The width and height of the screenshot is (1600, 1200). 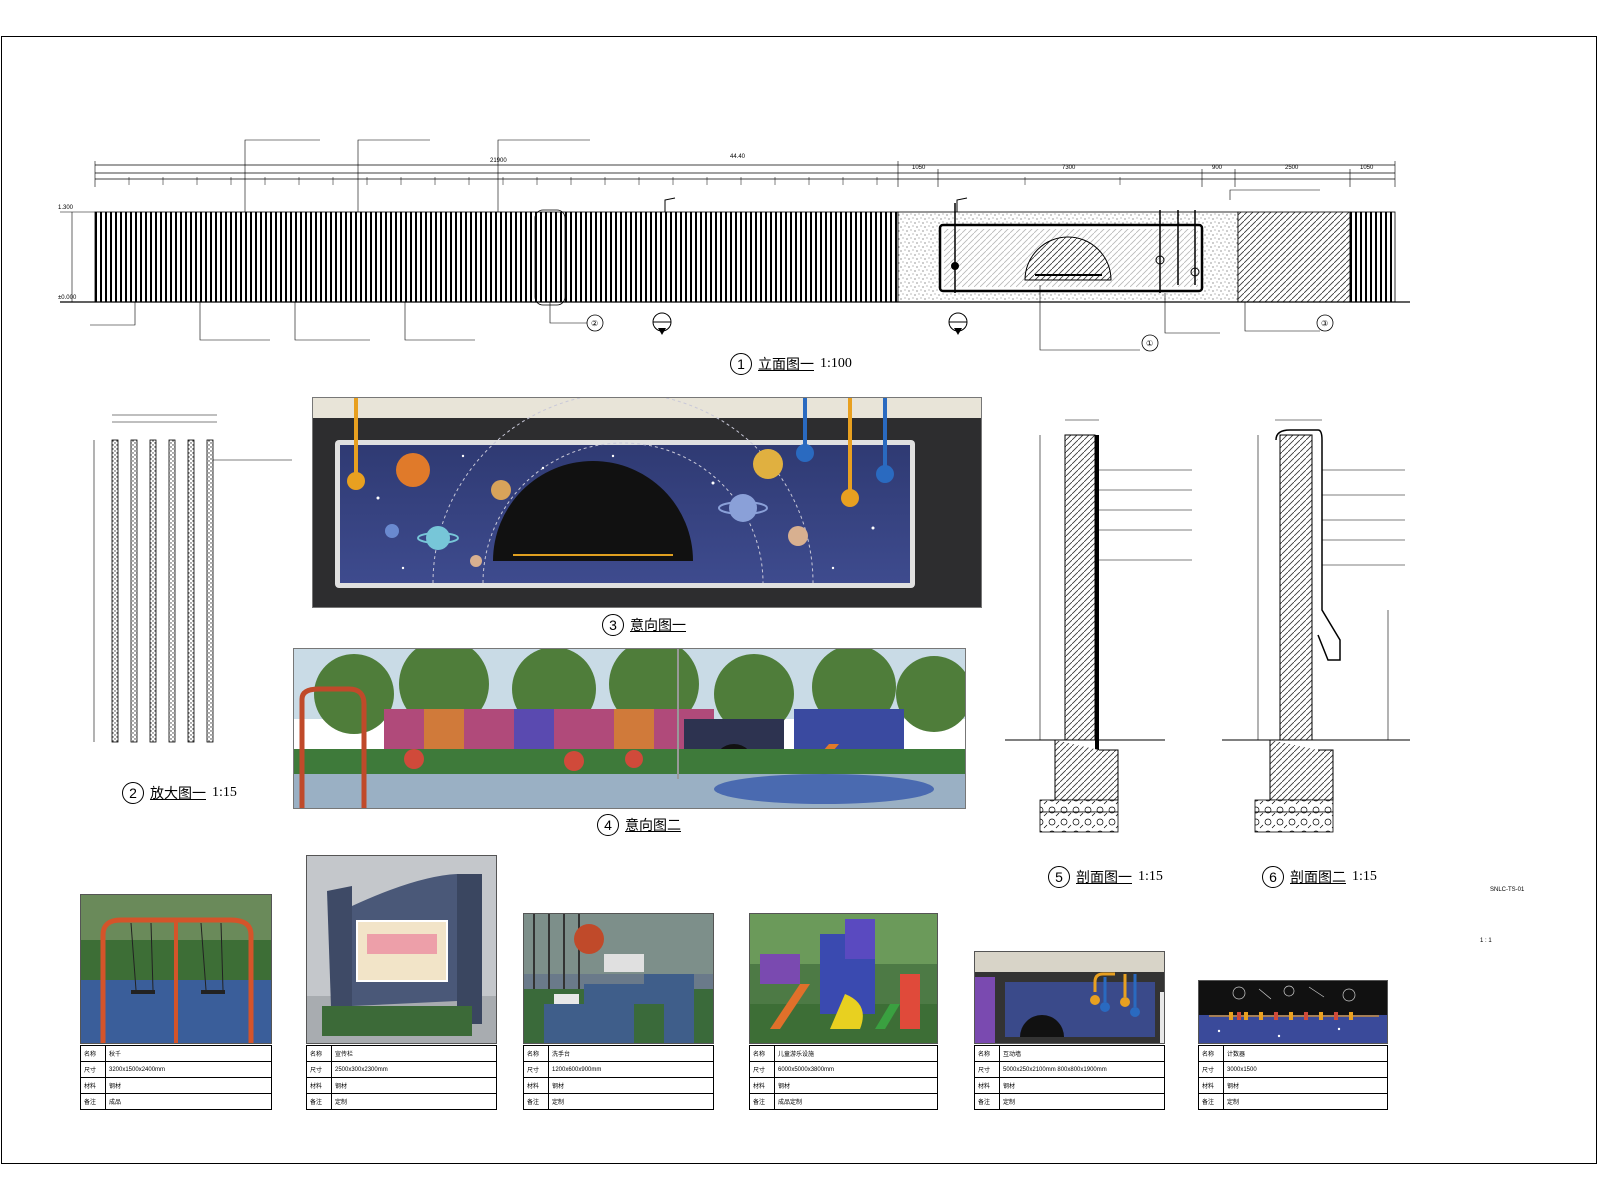 I want to click on level-ground-label: ±0.000, so click(x=67, y=298).